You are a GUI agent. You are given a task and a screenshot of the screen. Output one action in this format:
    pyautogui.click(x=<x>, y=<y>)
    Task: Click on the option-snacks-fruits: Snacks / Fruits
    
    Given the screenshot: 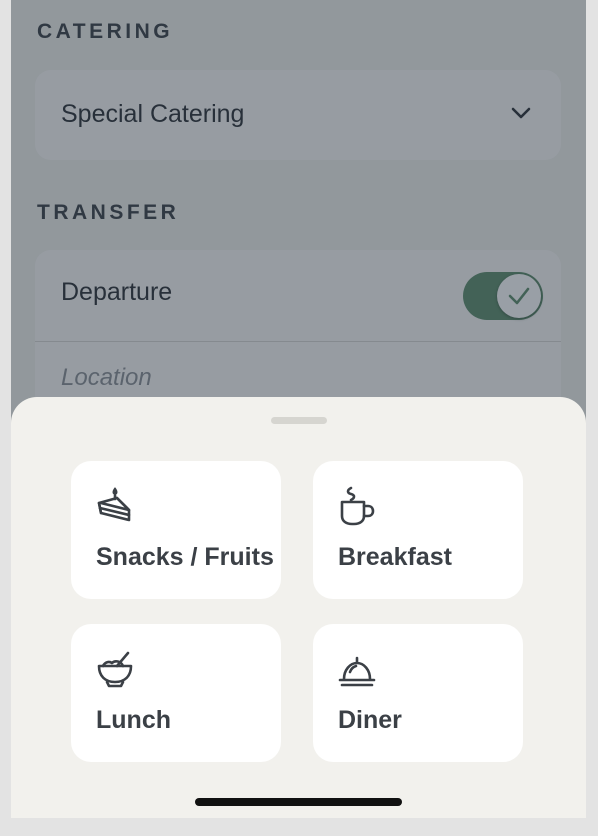 What is the action you would take?
    pyautogui.click(x=176, y=530)
    